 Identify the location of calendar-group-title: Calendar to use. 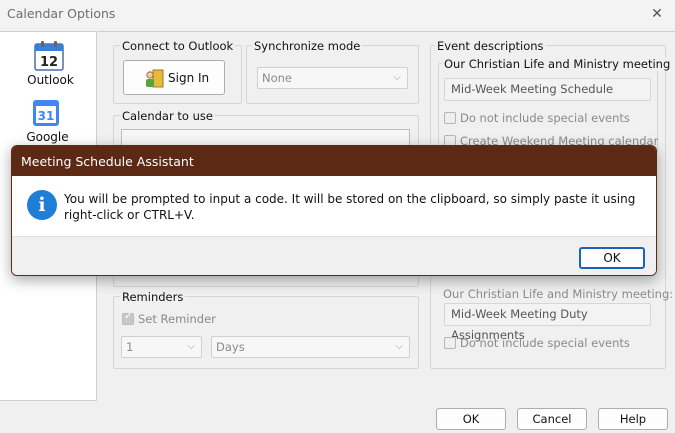
(167, 116).